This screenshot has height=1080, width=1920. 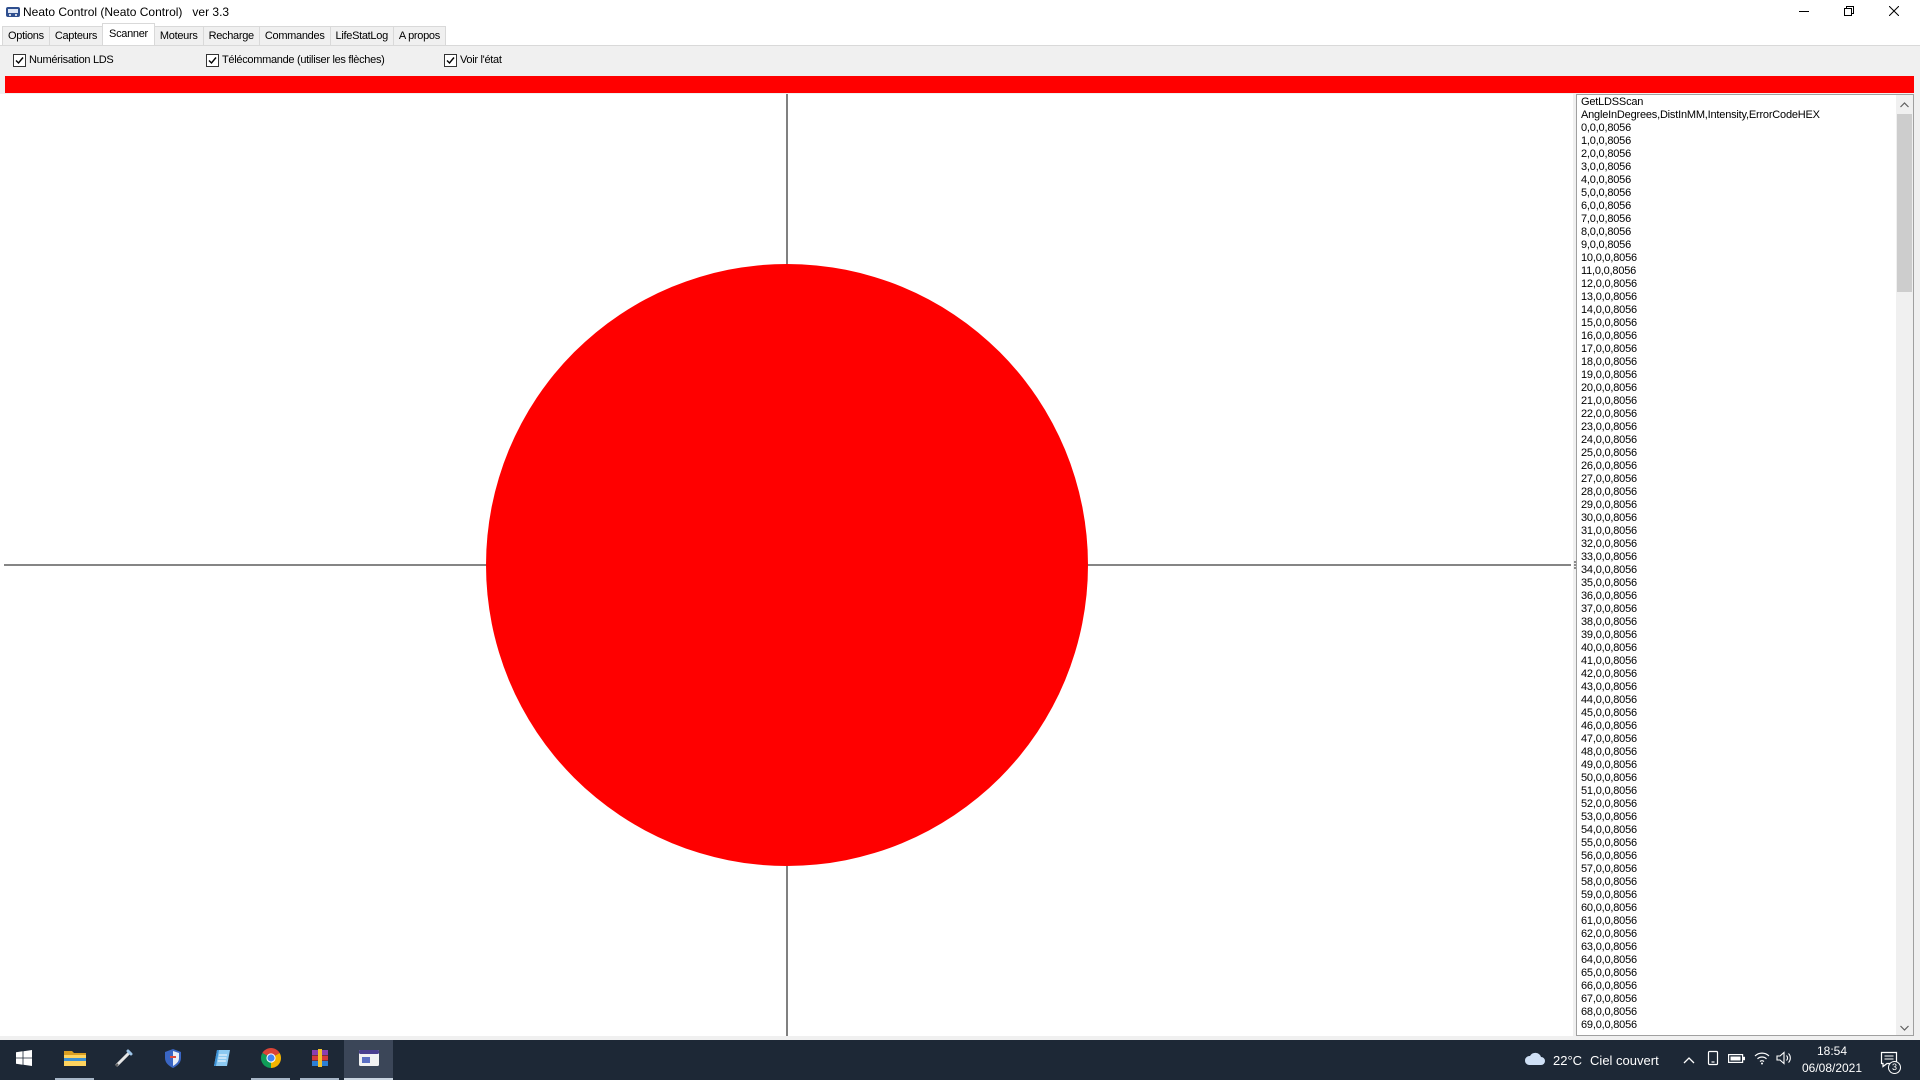 I want to click on show-state-checkbox: Voir l'état, so click(x=473, y=60).